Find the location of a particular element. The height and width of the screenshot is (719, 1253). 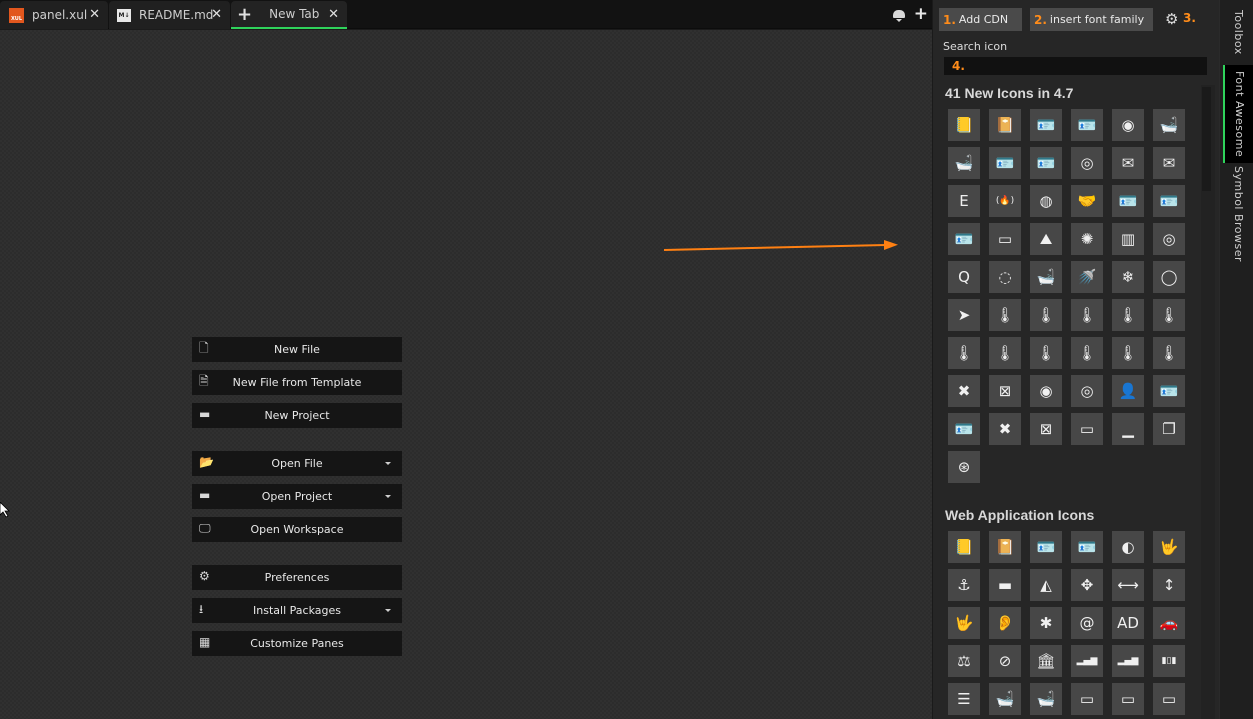

telegram-icon: ➤ is located at coordinates (964, 315).